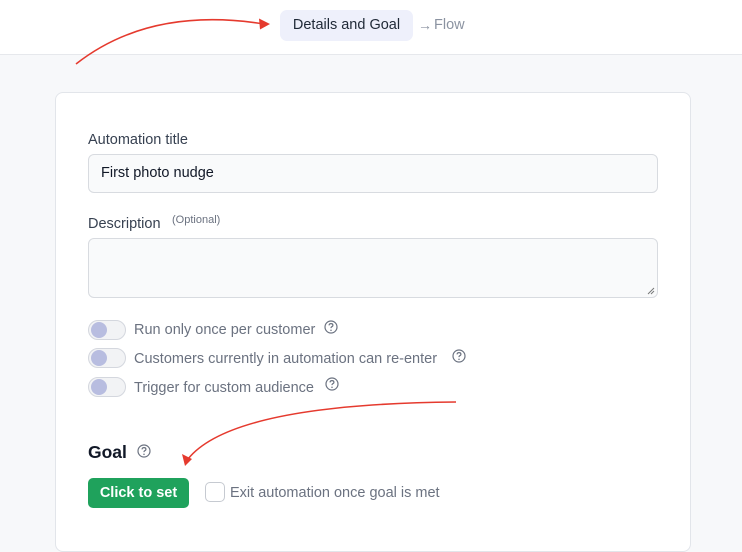 The image size is (742, 552). I want to click on annotation-arrowhead-top, so click(264, 24).